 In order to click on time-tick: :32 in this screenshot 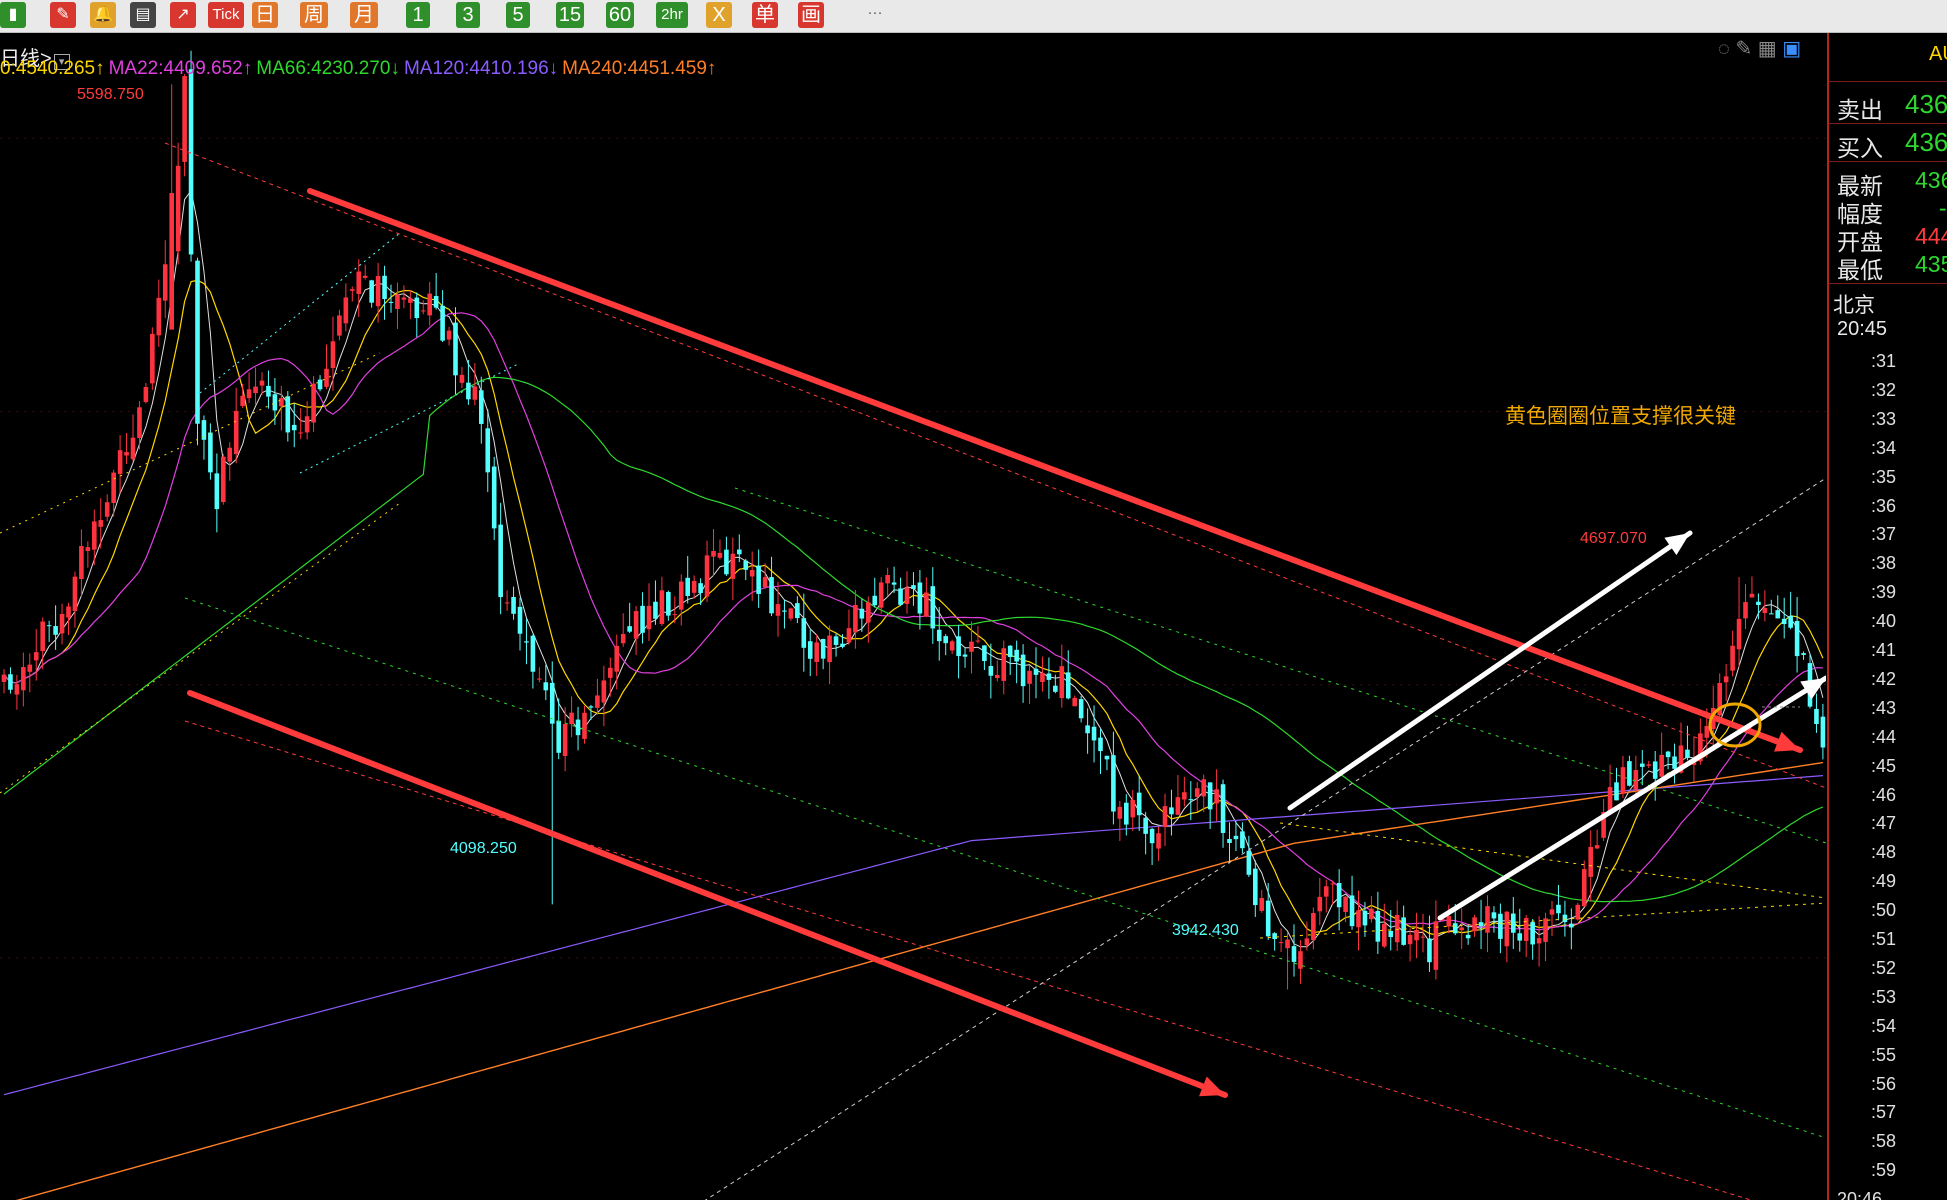, I will do `click(1884, 389)`.